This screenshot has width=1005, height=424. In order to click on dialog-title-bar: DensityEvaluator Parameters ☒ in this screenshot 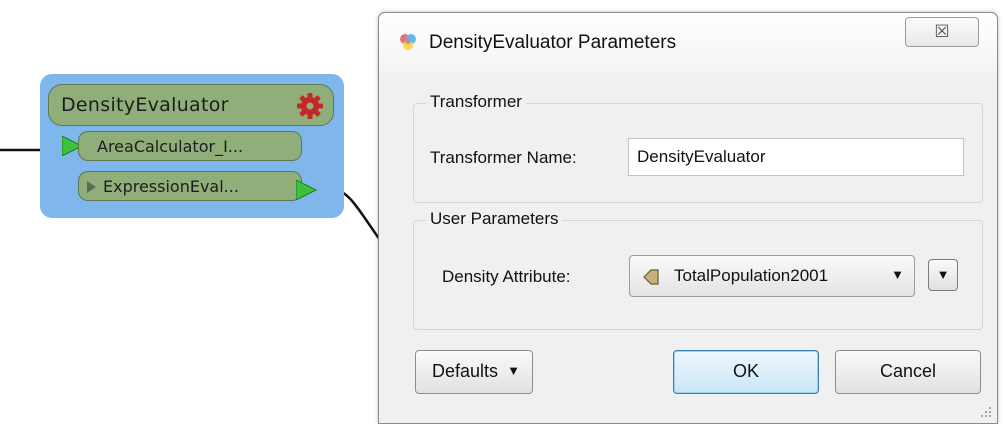, I will do `click(688, 43)`.